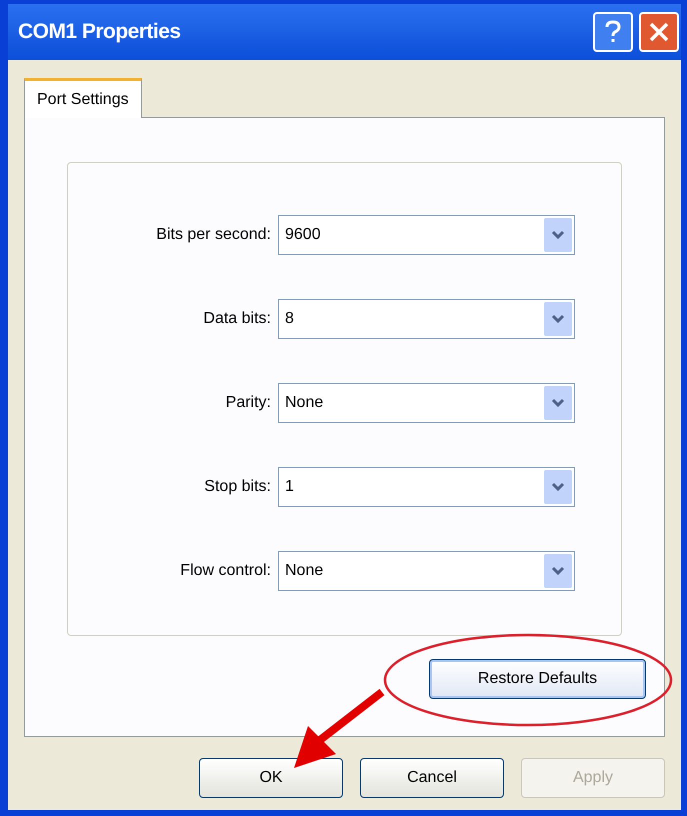  I want to click on setting-label: Data bits:, so click(237, 319).